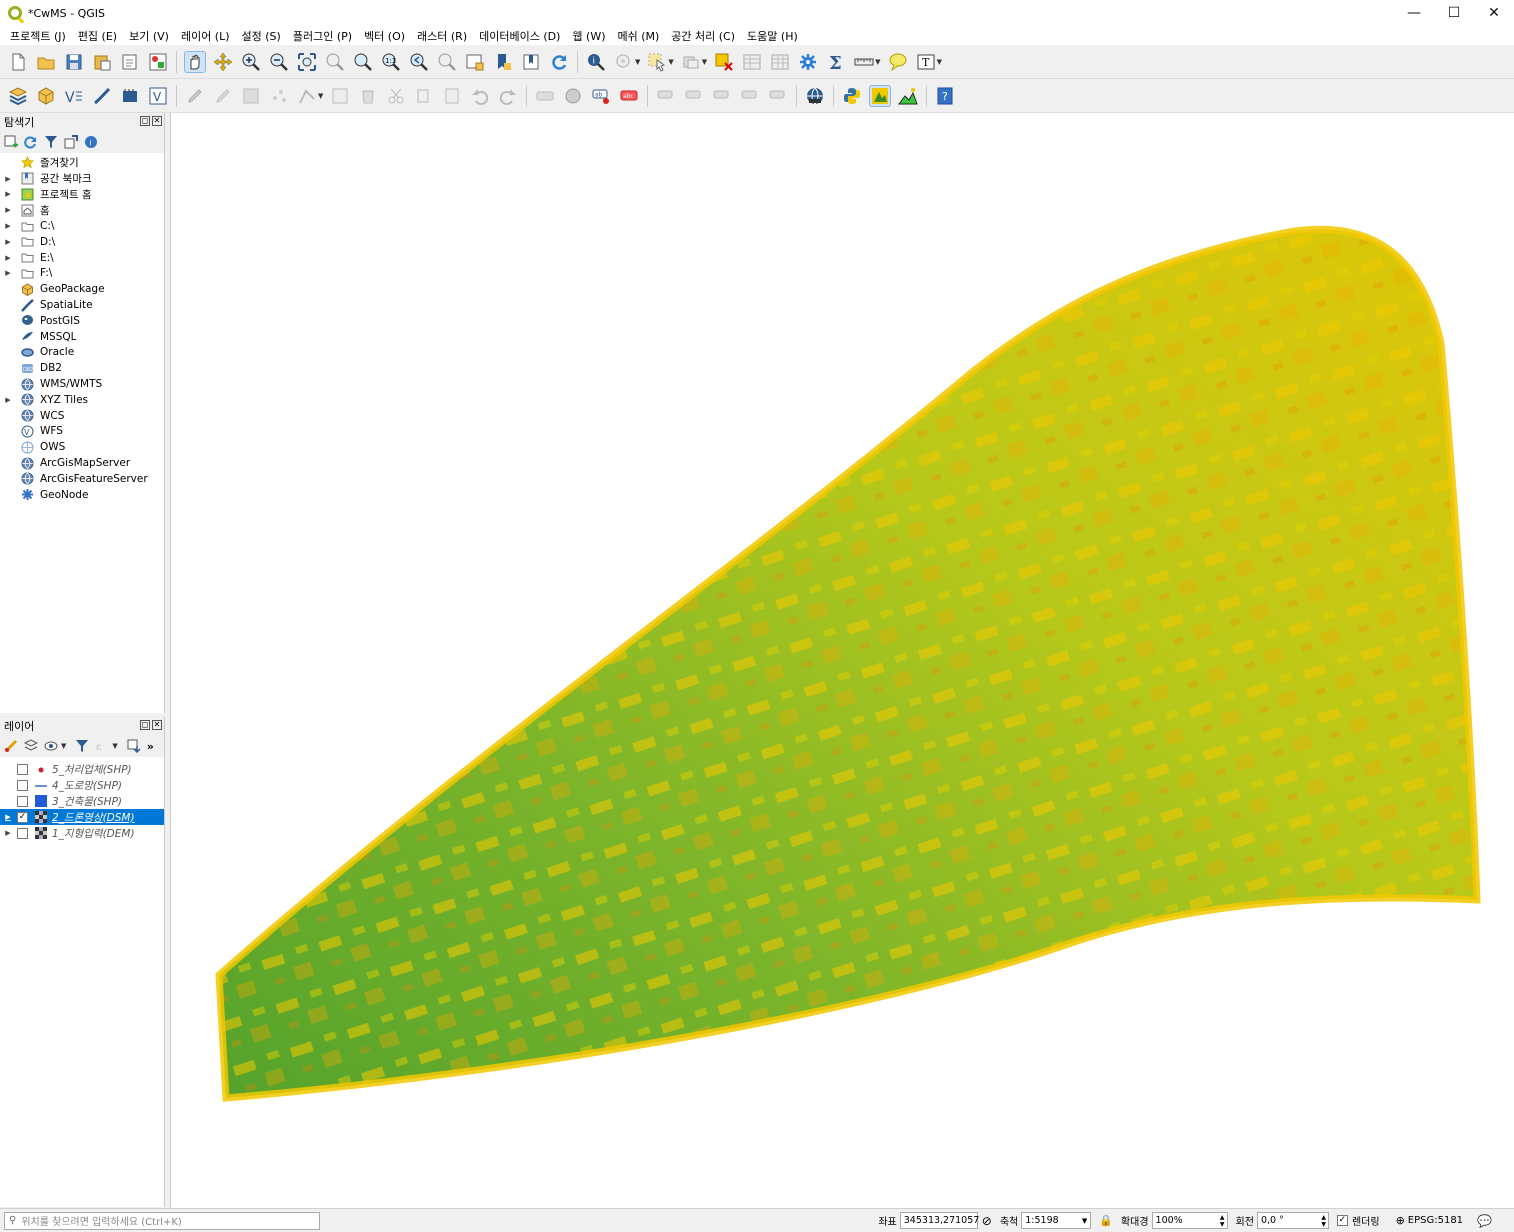 Image resolution: width=1514 pixels, height=1232 pixels. Describe the element at coordinates (279, 96) in the screenshot. I see `digitize-point-icon` at that location.